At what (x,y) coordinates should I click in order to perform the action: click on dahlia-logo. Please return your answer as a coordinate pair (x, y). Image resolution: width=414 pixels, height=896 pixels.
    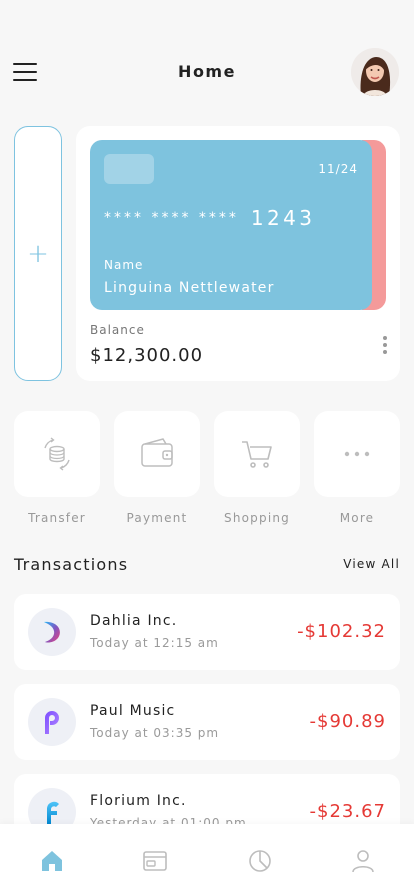
    Looking at the image, I should click on (52, 632).